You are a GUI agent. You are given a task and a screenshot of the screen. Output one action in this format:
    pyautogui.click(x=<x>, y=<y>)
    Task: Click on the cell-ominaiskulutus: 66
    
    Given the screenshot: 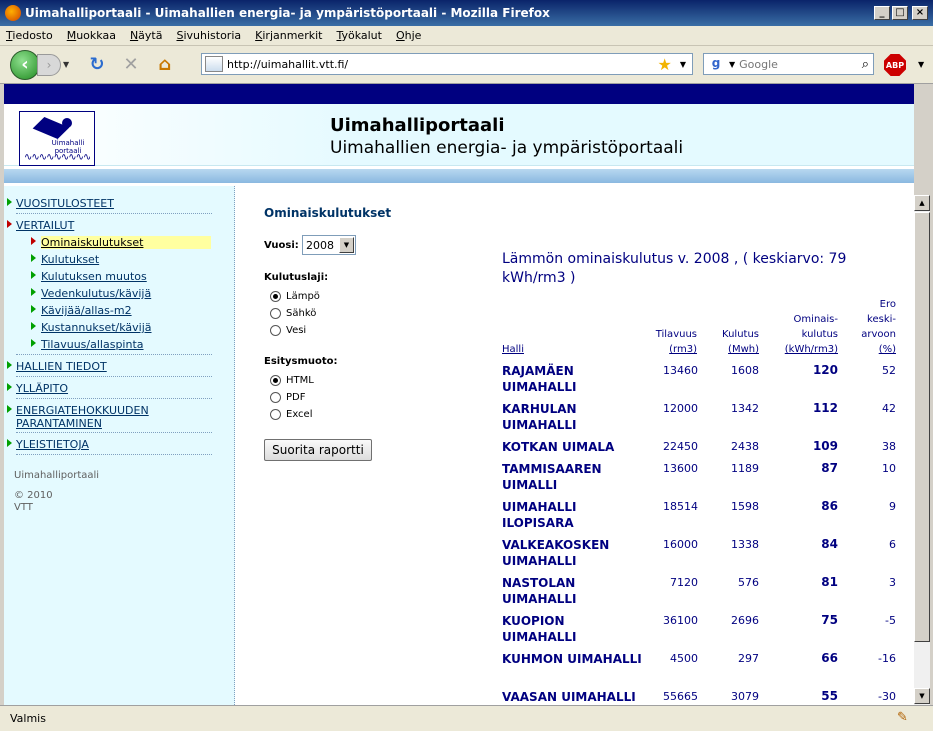 What is the action you would take?
    pyautogui.click(x=829, y=658)
    